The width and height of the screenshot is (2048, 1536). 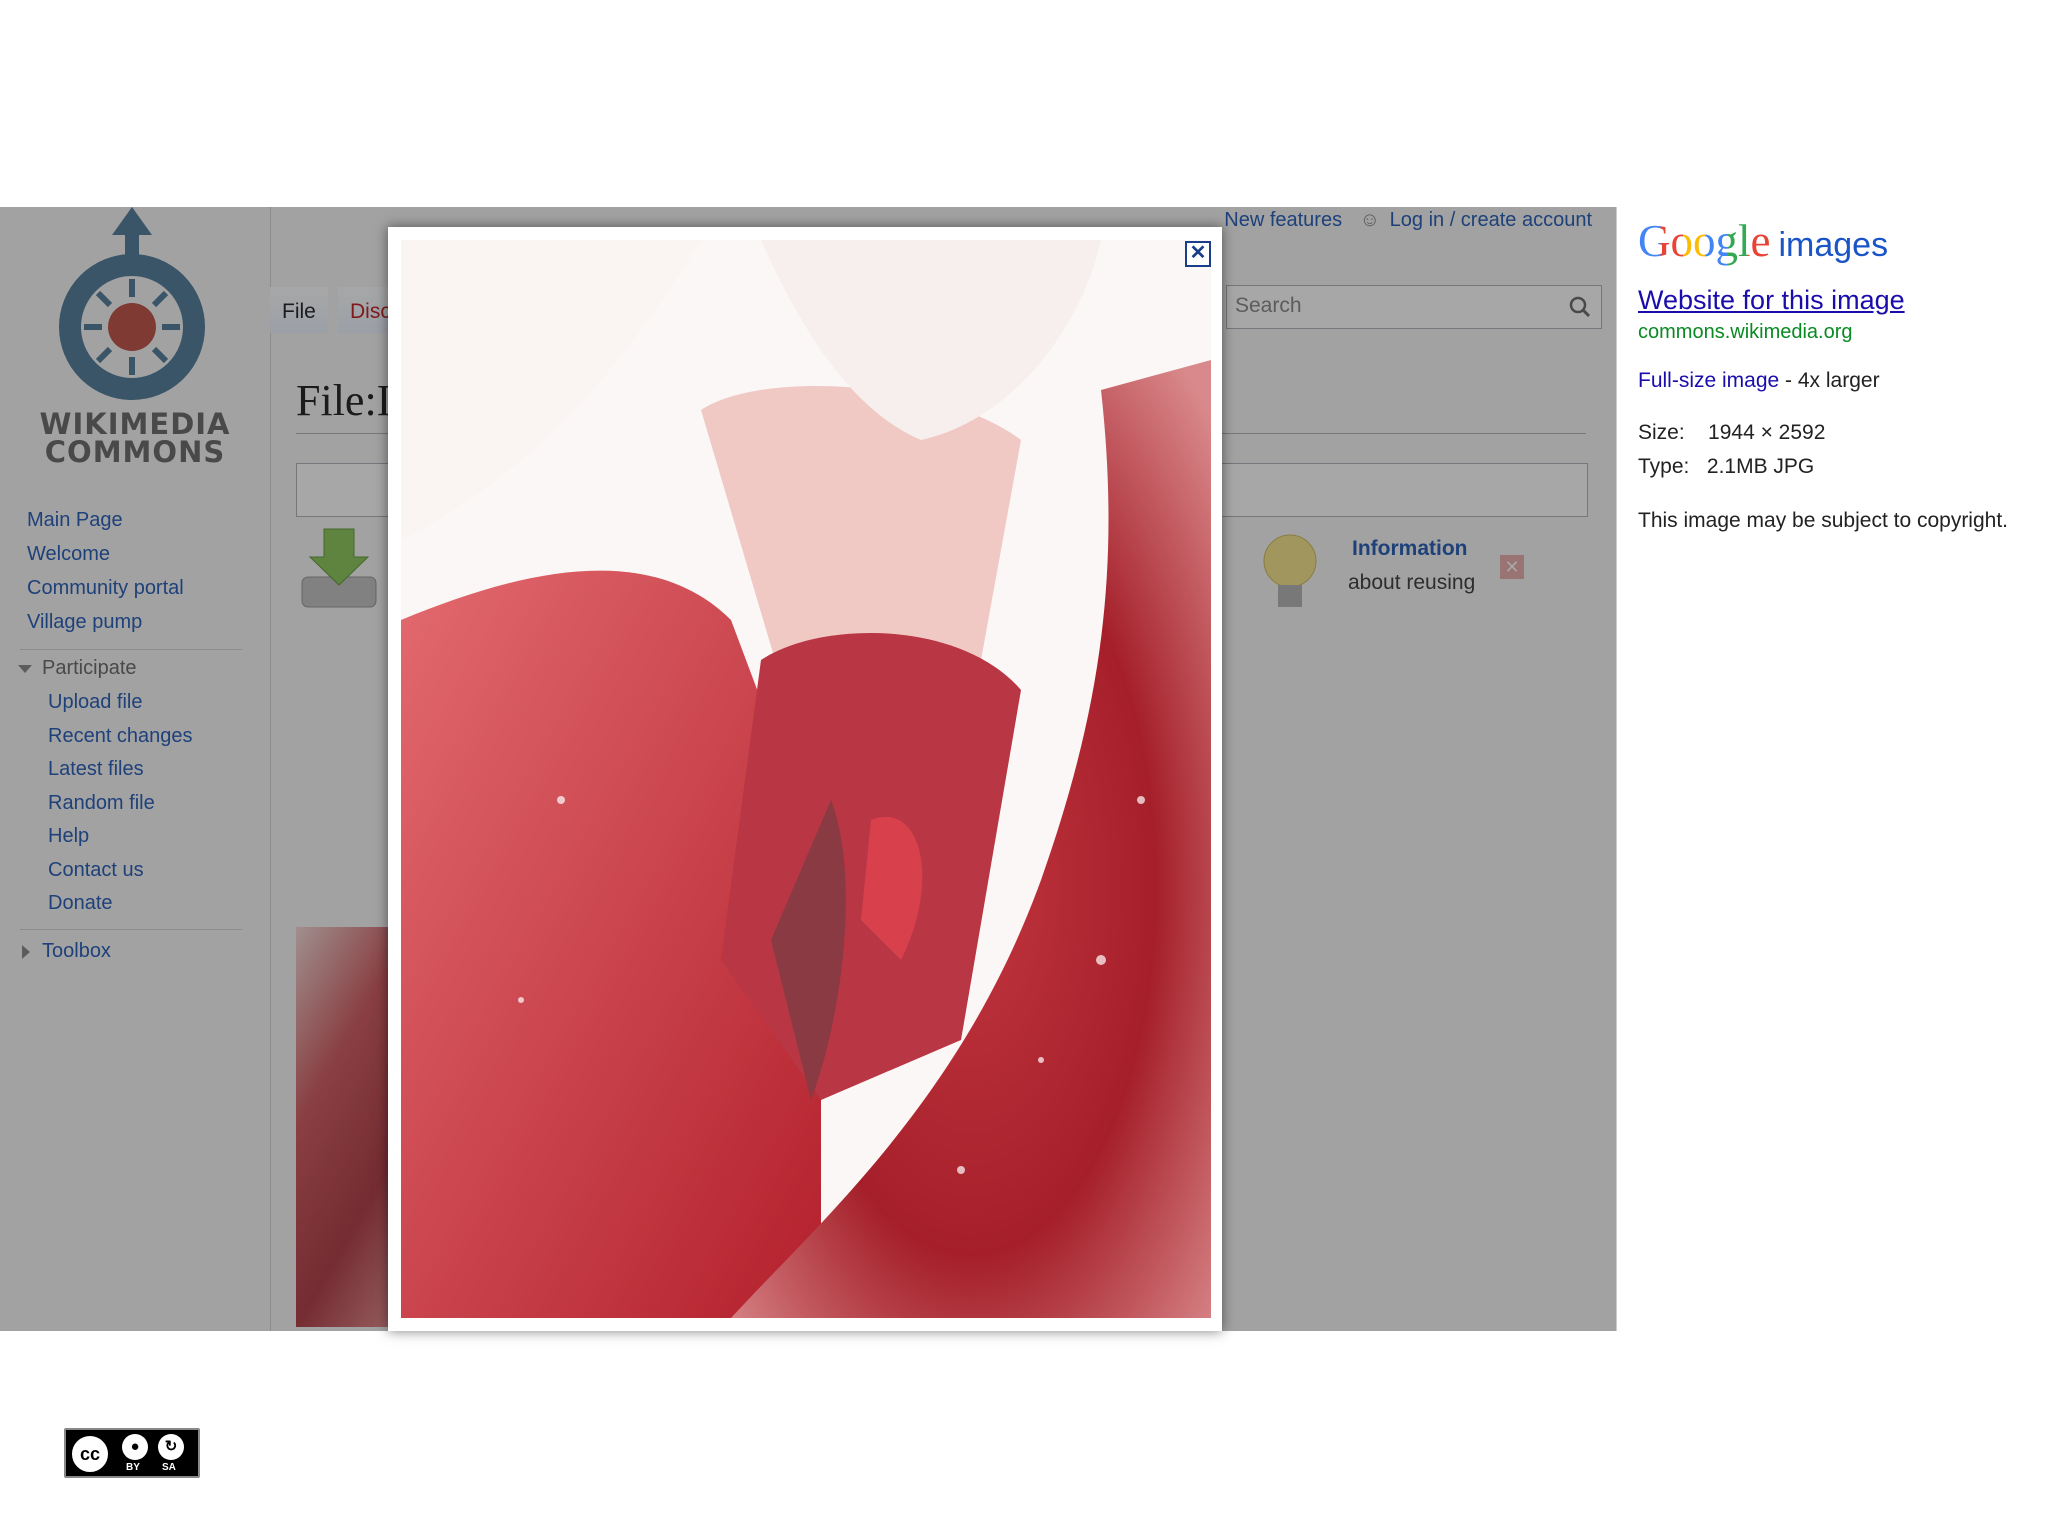 I want to click on size-row: Size: 1944 × 2592, so click(x=1731, y=433).